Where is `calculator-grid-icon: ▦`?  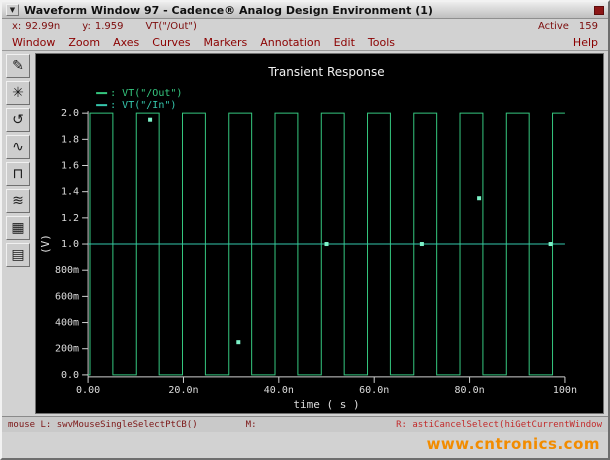 calculator-grid-icon: ▦ is located at coordinates (18, 228).